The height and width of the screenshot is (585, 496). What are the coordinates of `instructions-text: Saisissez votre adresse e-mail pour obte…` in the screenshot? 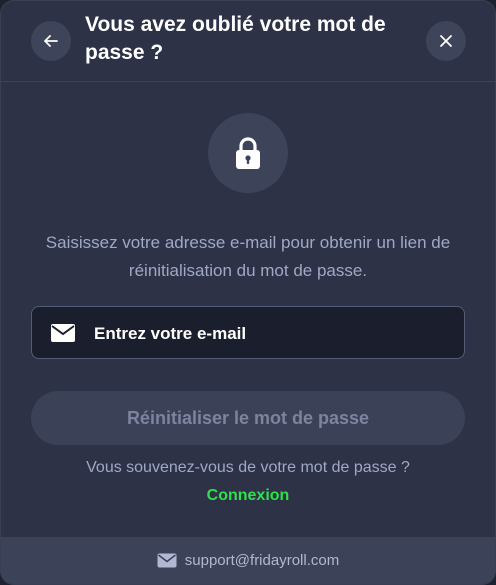 It's located at (248, 256).